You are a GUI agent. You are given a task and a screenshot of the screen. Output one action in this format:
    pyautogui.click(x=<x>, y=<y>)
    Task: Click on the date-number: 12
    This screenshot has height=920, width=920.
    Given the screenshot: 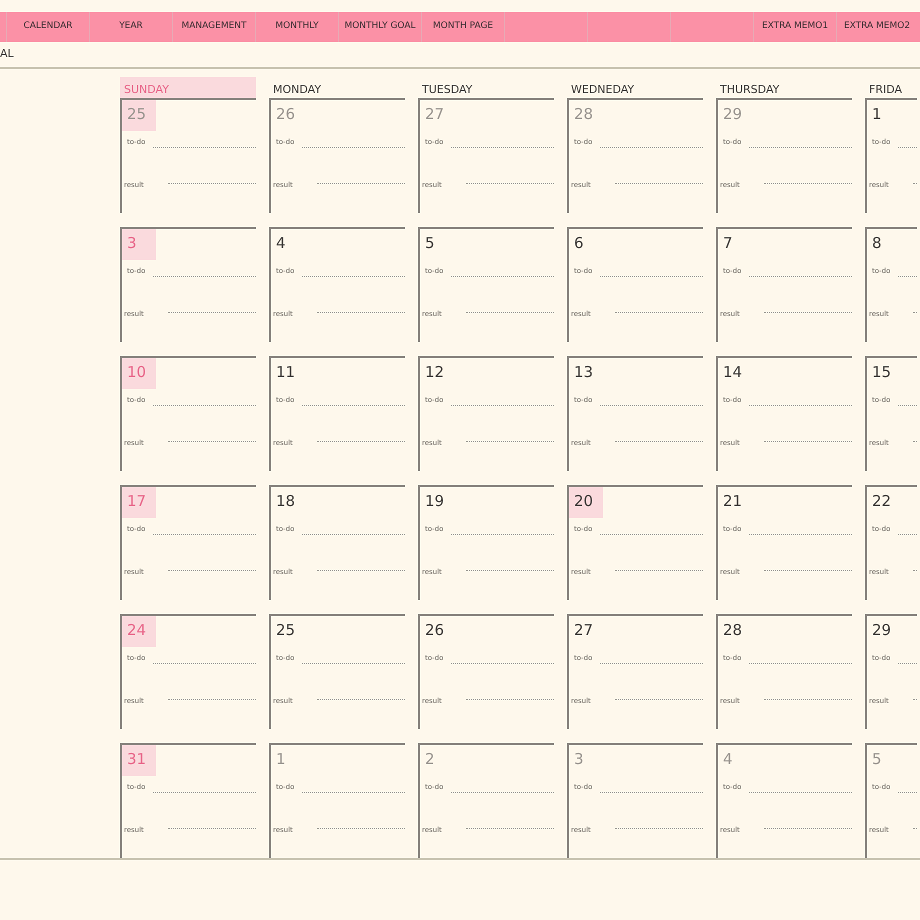 What is the action you would take?
    pyautogui.click(x=435, y=372)
    